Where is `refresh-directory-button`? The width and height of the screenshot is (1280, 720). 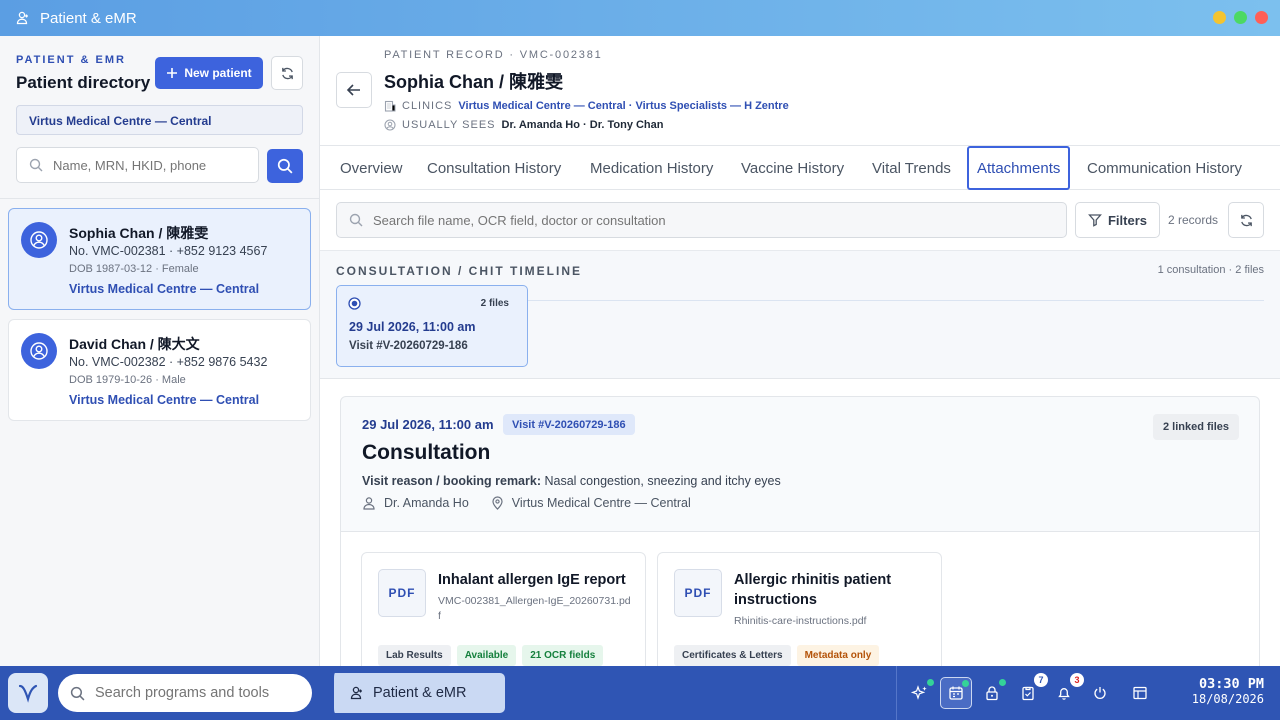
refresh-directory-button is located at coordinates (287, 73).